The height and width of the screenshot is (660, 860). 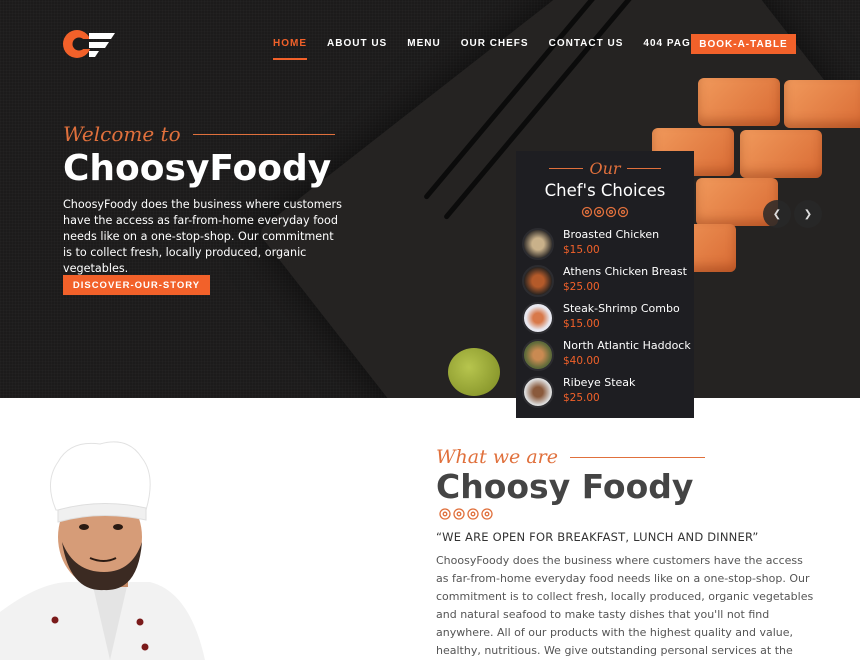 What do you see at coordinates (197, 168) in the screenshot?
I see `hero-title: ChoosyFoody` at bounding box center [197, 168].